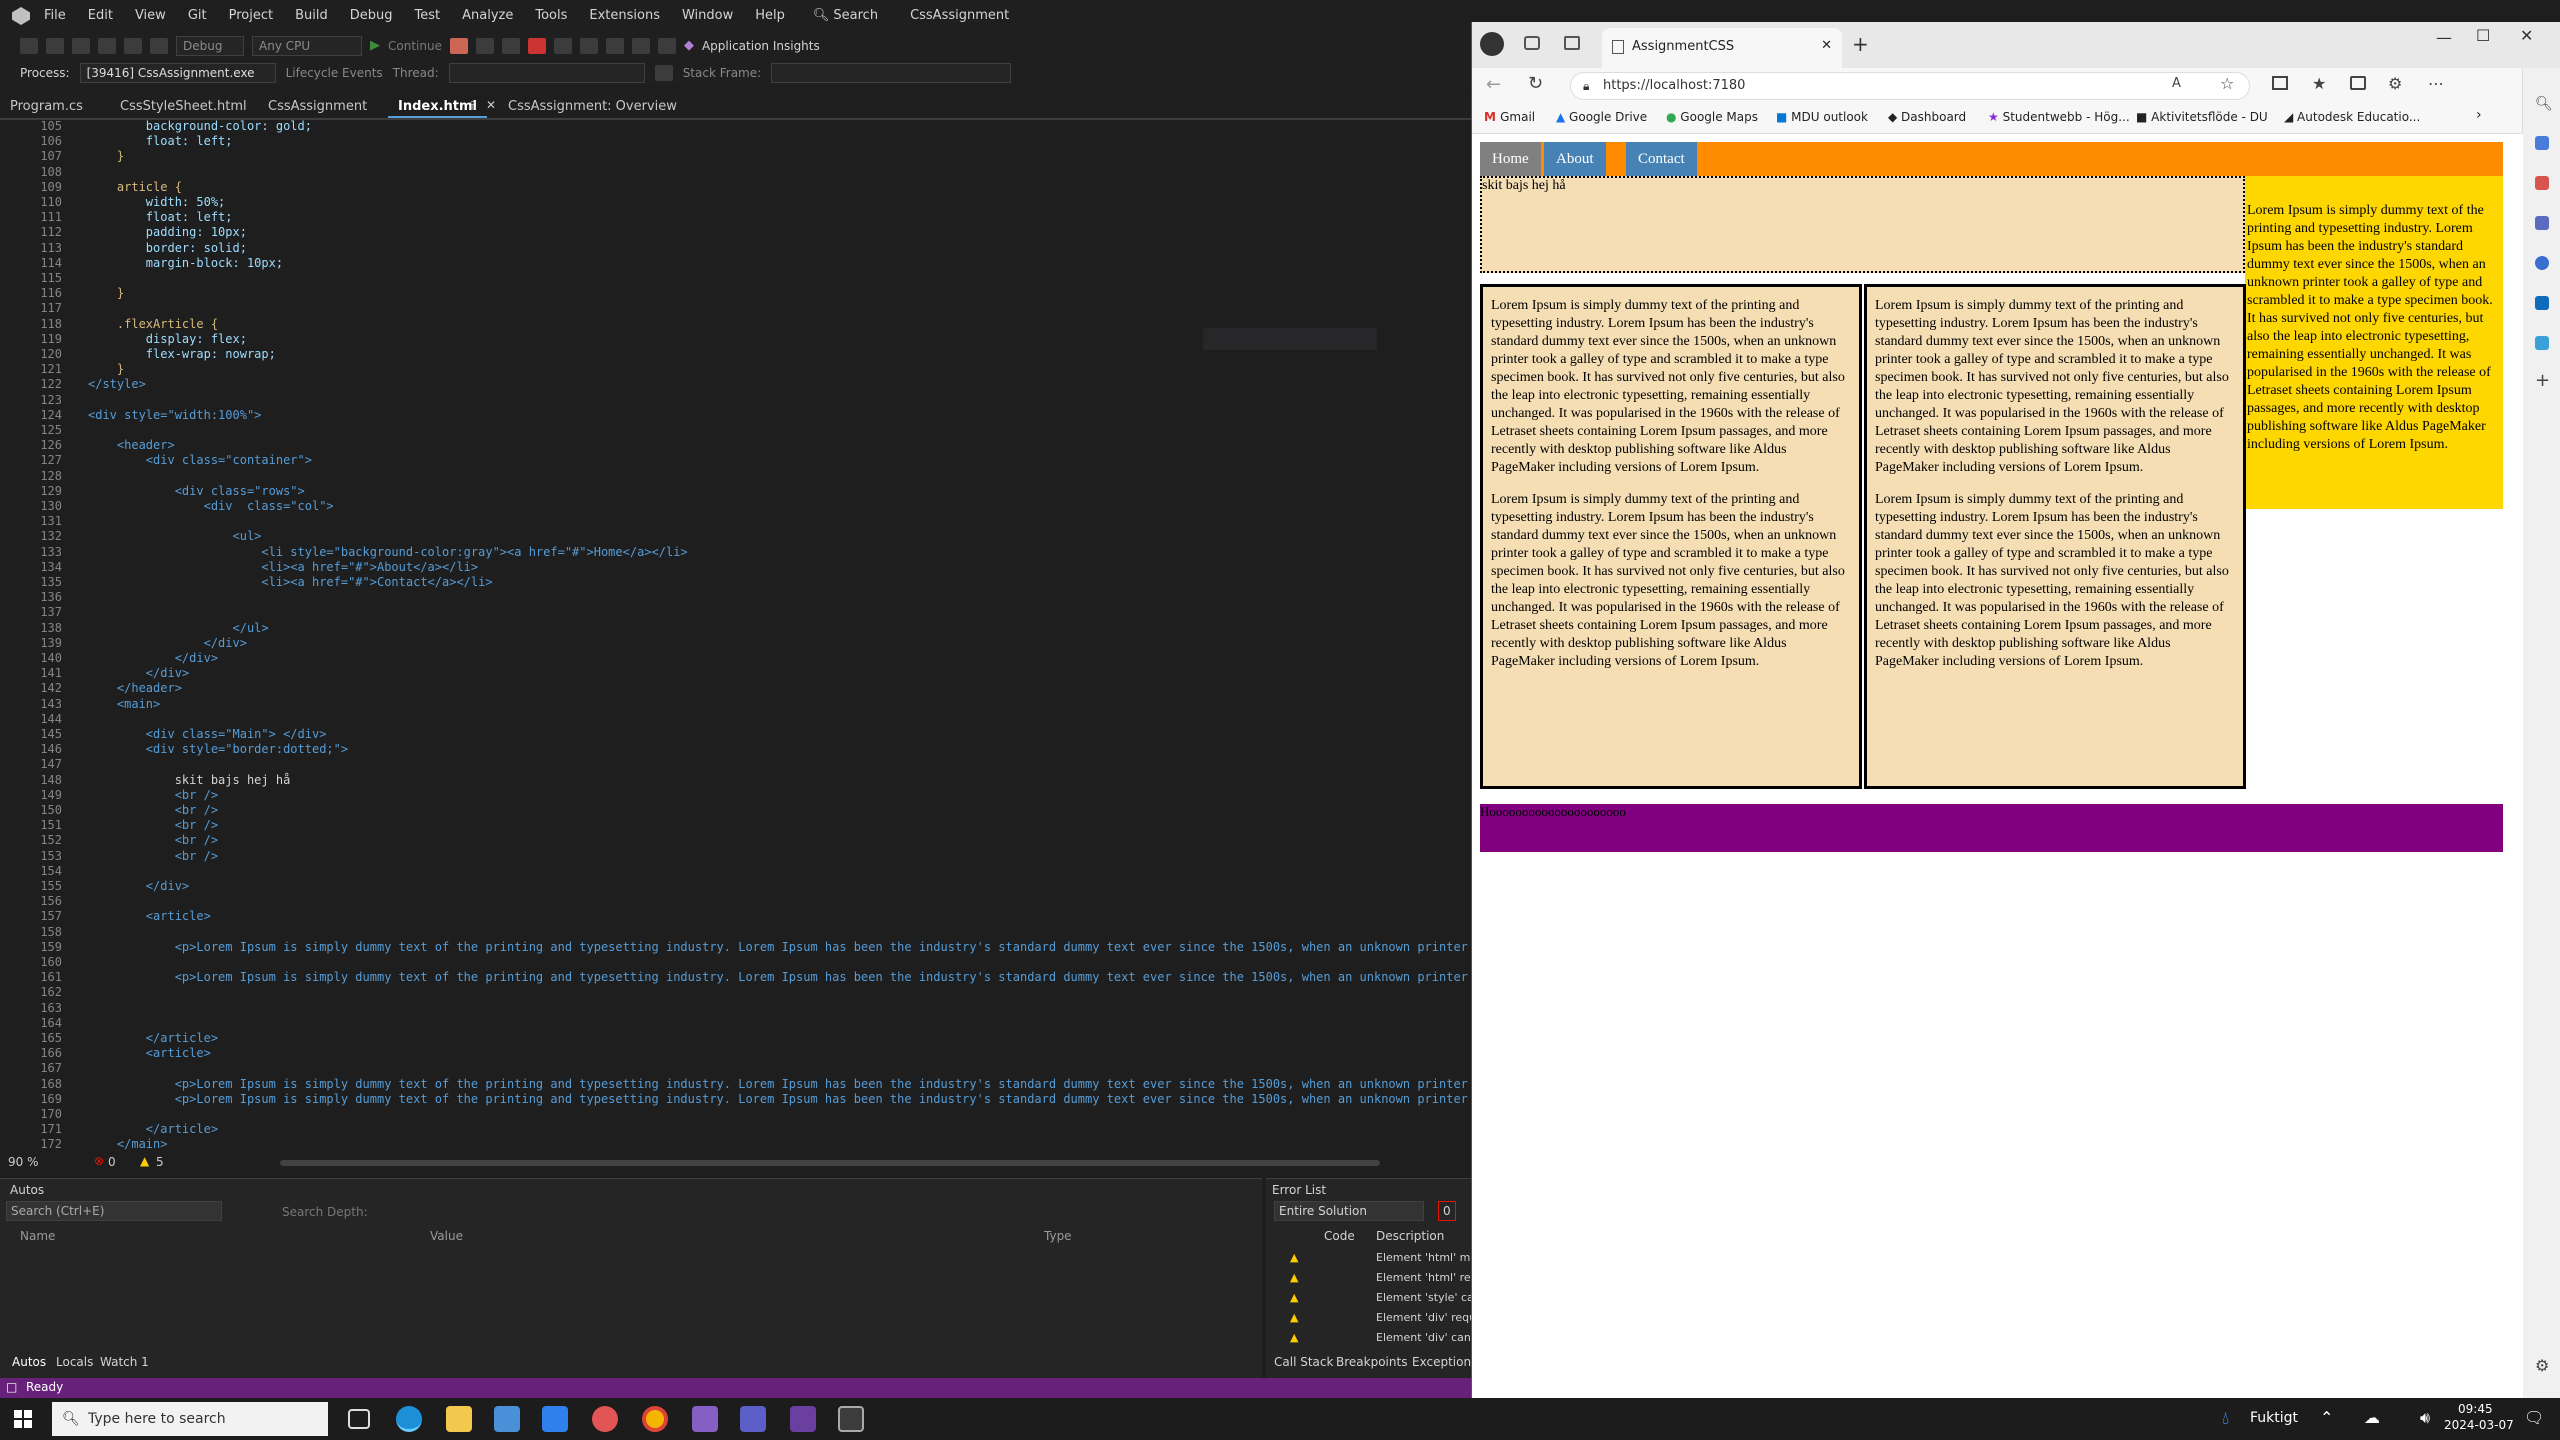 The width and height of the screenshot is (2560, 1440). I want to click on refresh-icon: ↻, so click(1535, 83).